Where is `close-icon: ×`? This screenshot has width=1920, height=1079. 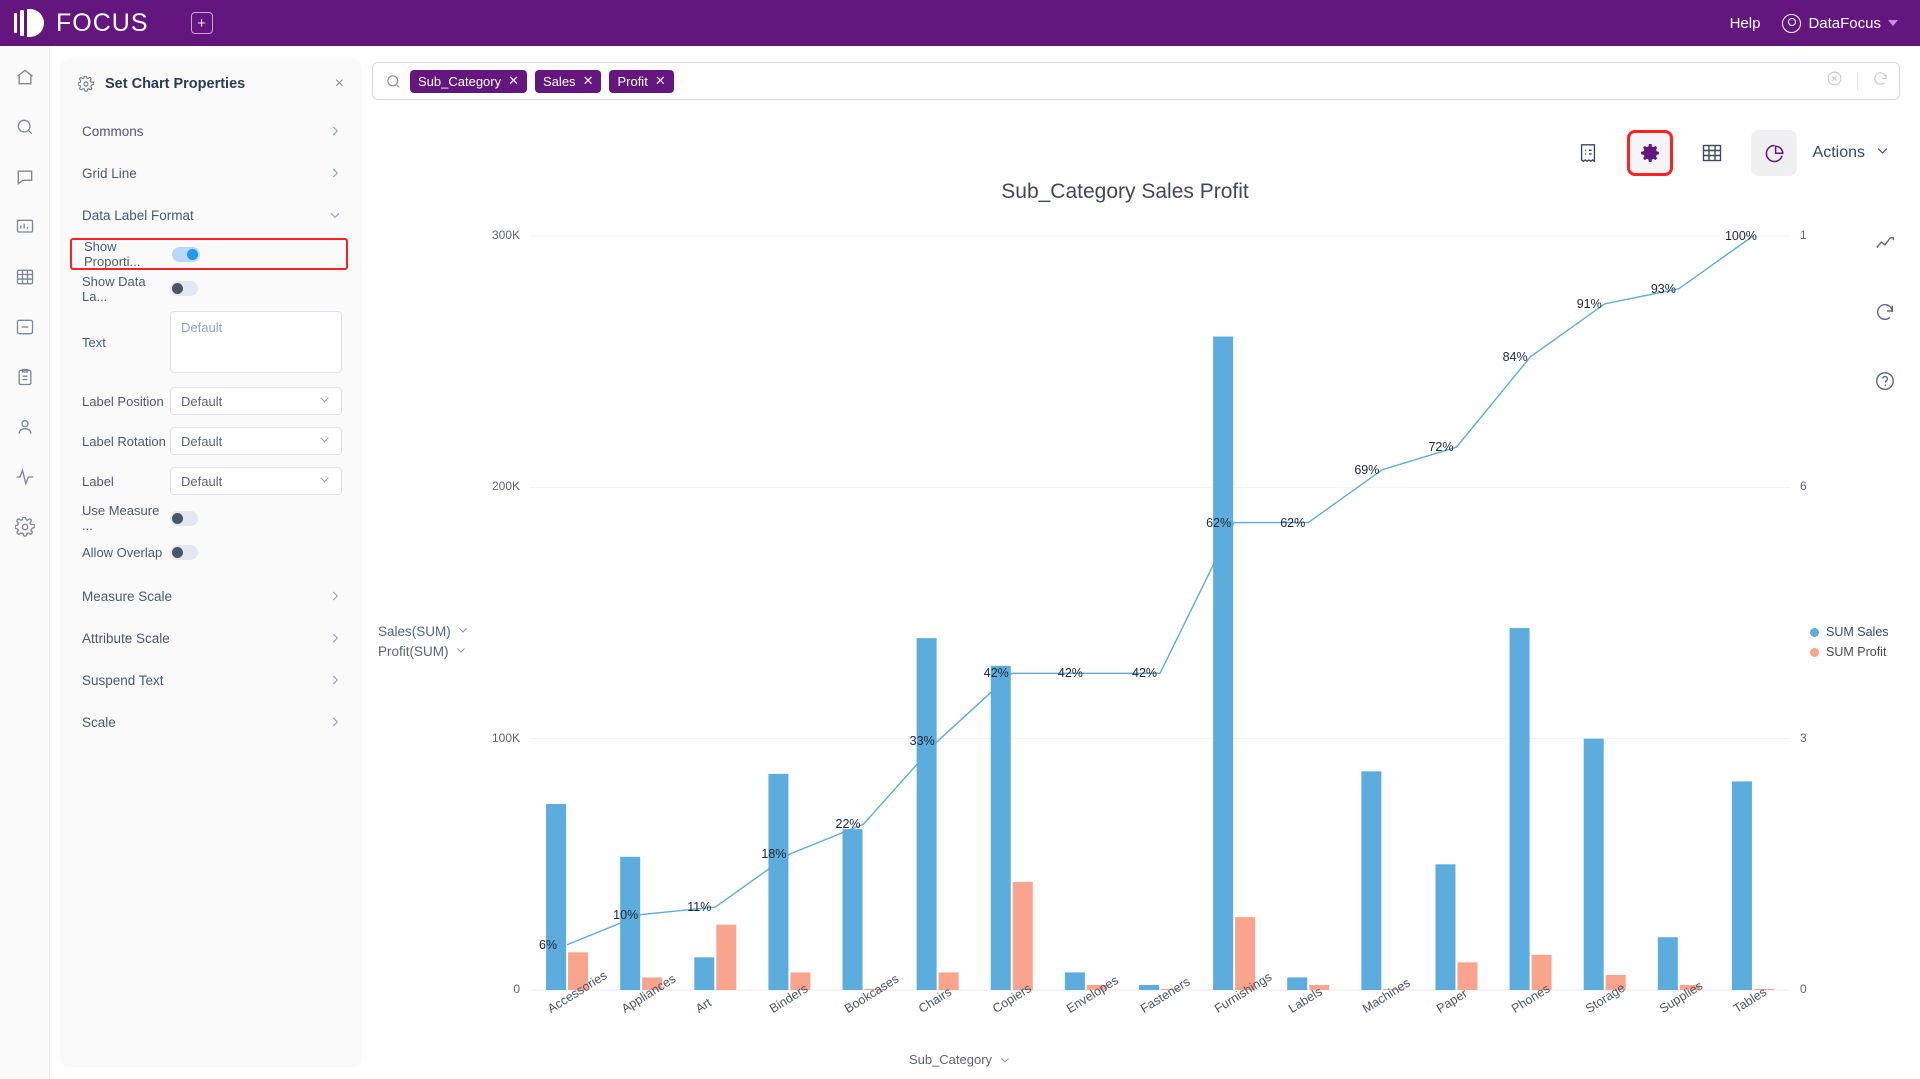 close-icon: × is located at coordinates (339, 84).